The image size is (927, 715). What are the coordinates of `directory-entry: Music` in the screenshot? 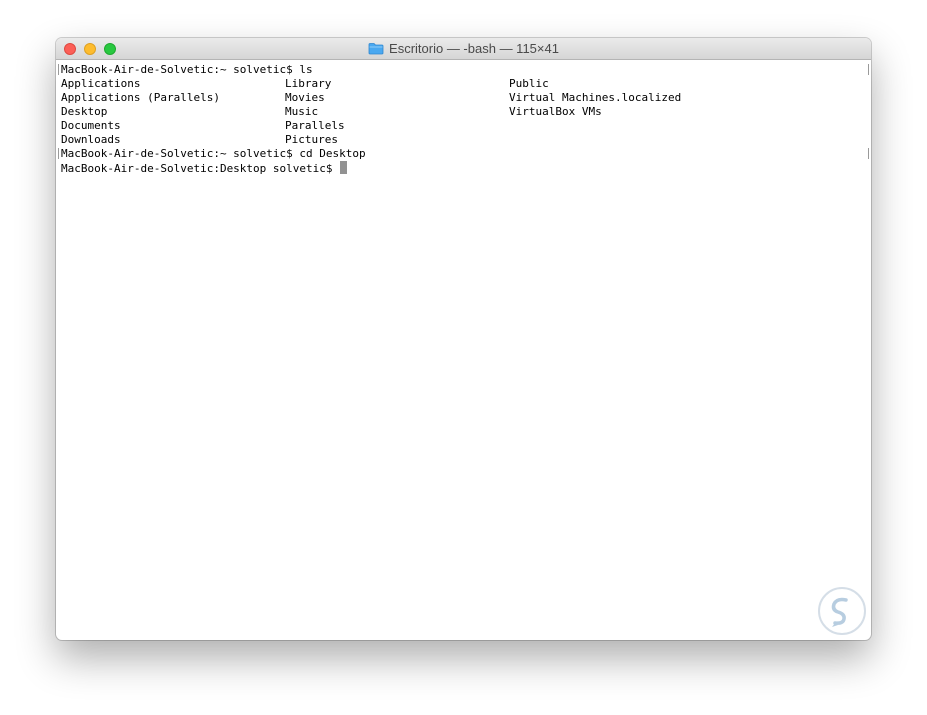 It's located at (302, 111).